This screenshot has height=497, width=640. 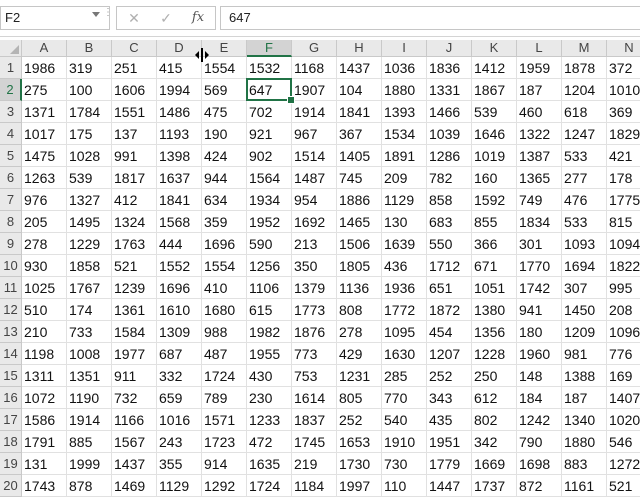 What do you see at coordinates (359, 310) in the screenshot?
I see `cell-h12: 808` at bounding box center [359, 310].